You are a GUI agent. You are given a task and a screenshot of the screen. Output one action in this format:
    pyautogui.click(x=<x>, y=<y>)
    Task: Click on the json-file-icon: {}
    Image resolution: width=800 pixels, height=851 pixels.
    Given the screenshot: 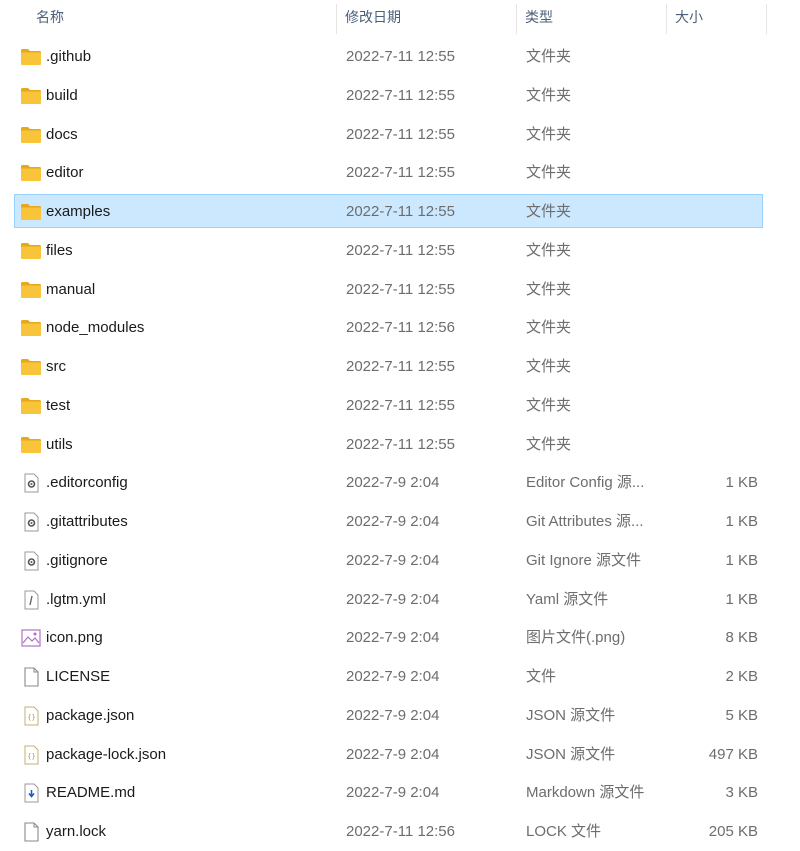 What is the action you would take?
    pyautogui.click(x=31, y=755)
    